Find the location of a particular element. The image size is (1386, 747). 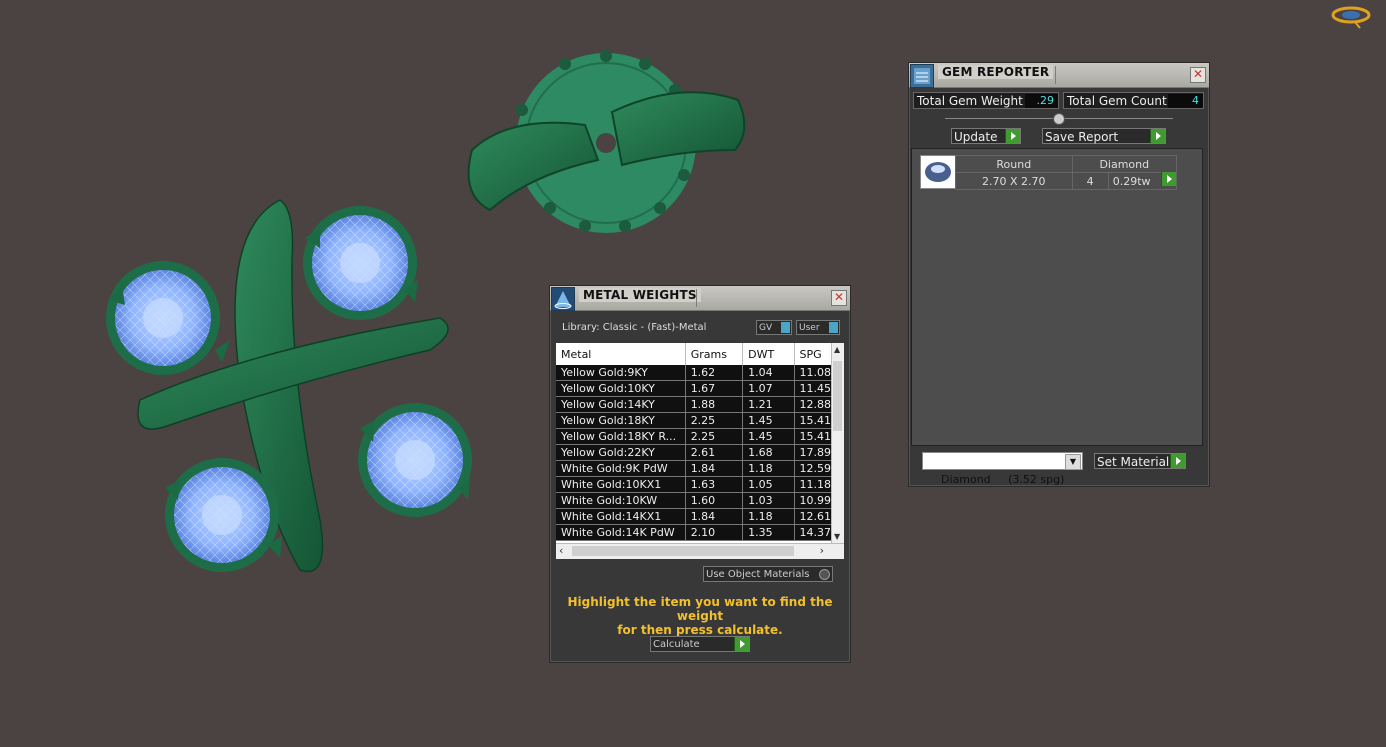

calculate-button: Calculate is located at coordinates (700, 644).